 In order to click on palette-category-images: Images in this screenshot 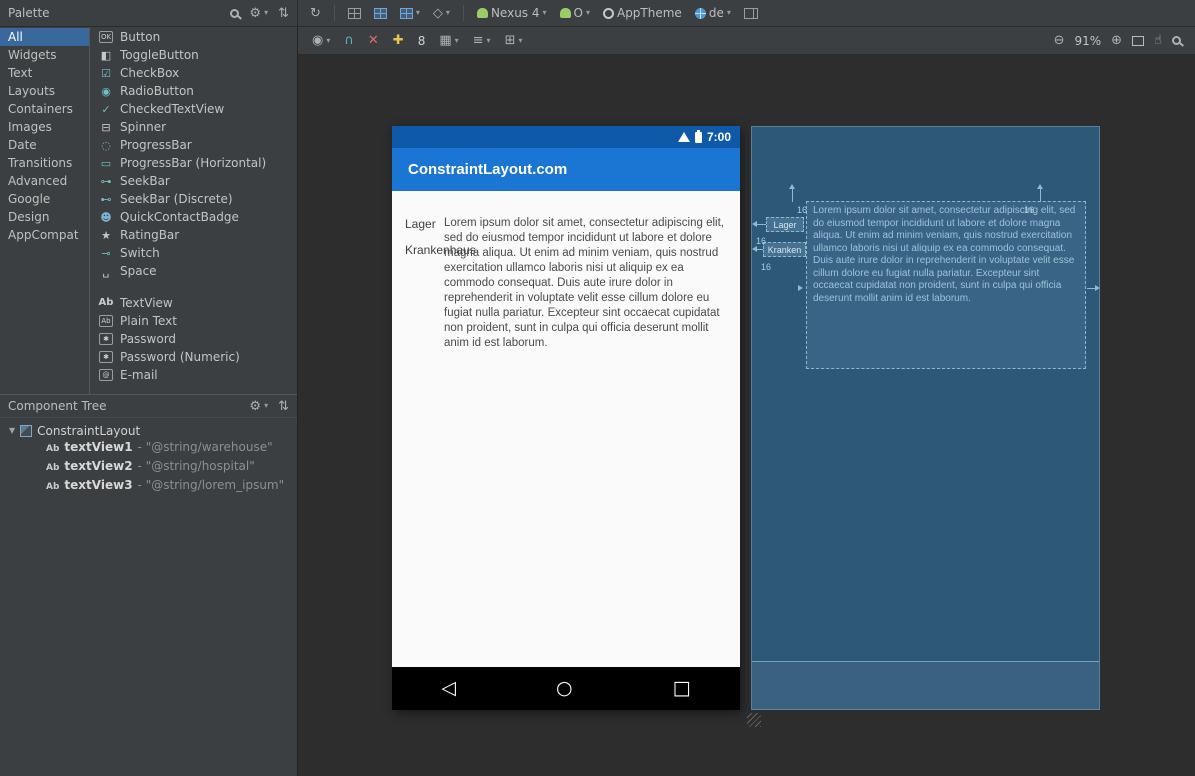, I will do `click(44, 127)`.